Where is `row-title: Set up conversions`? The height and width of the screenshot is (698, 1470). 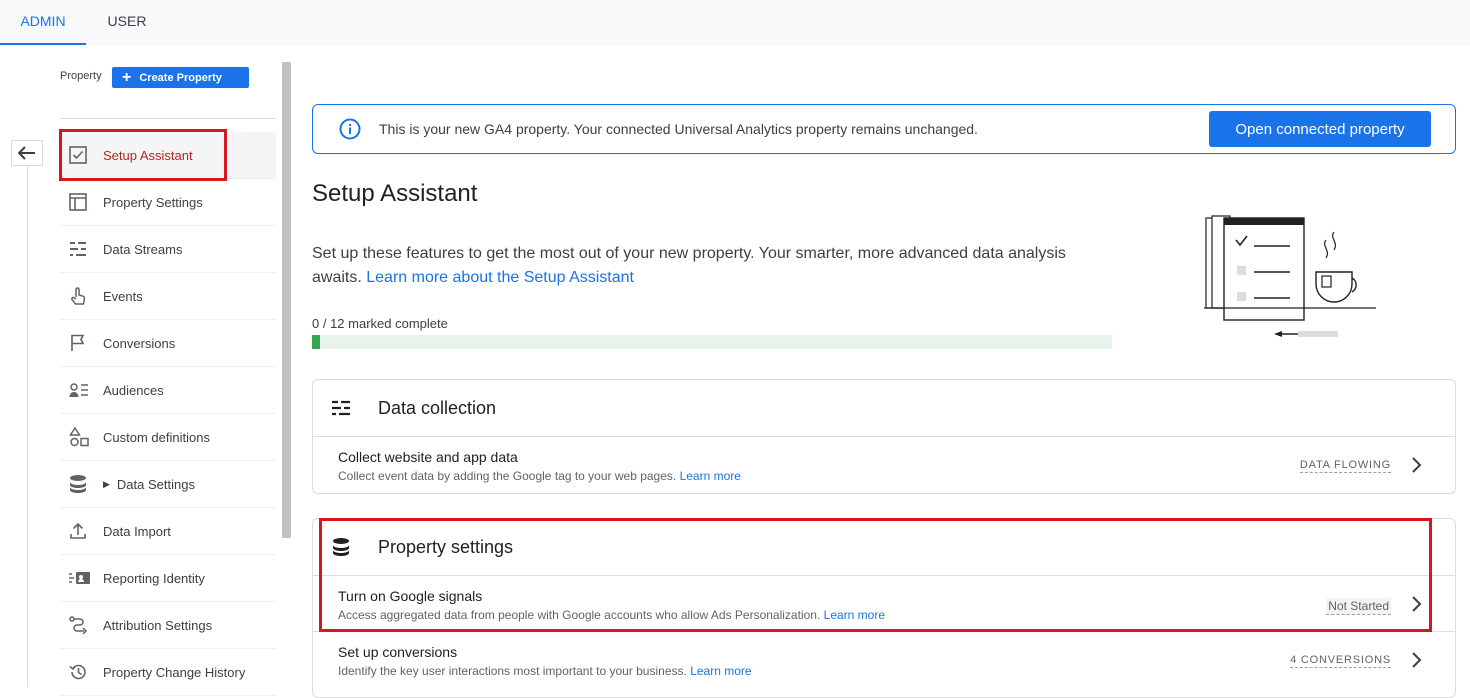
row-title: Set up conversions is located at coordinates (398, 652).